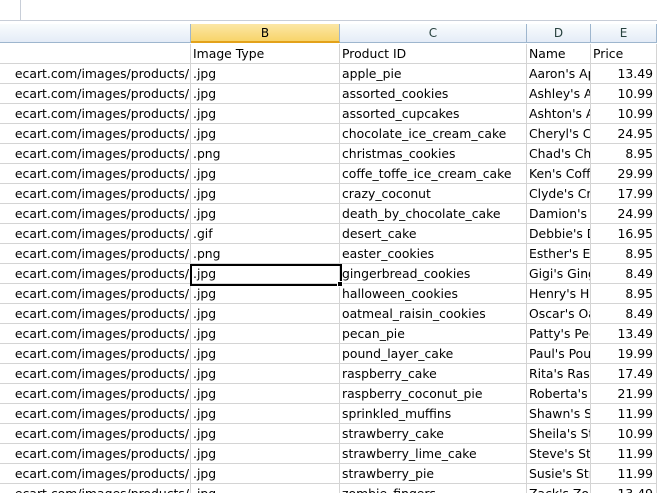  What do you see at coordinates (559, 454) in the screenshot?
I see `cell-name: Steve's Strawberry Lime Cake` at bounding box center [559, 454].